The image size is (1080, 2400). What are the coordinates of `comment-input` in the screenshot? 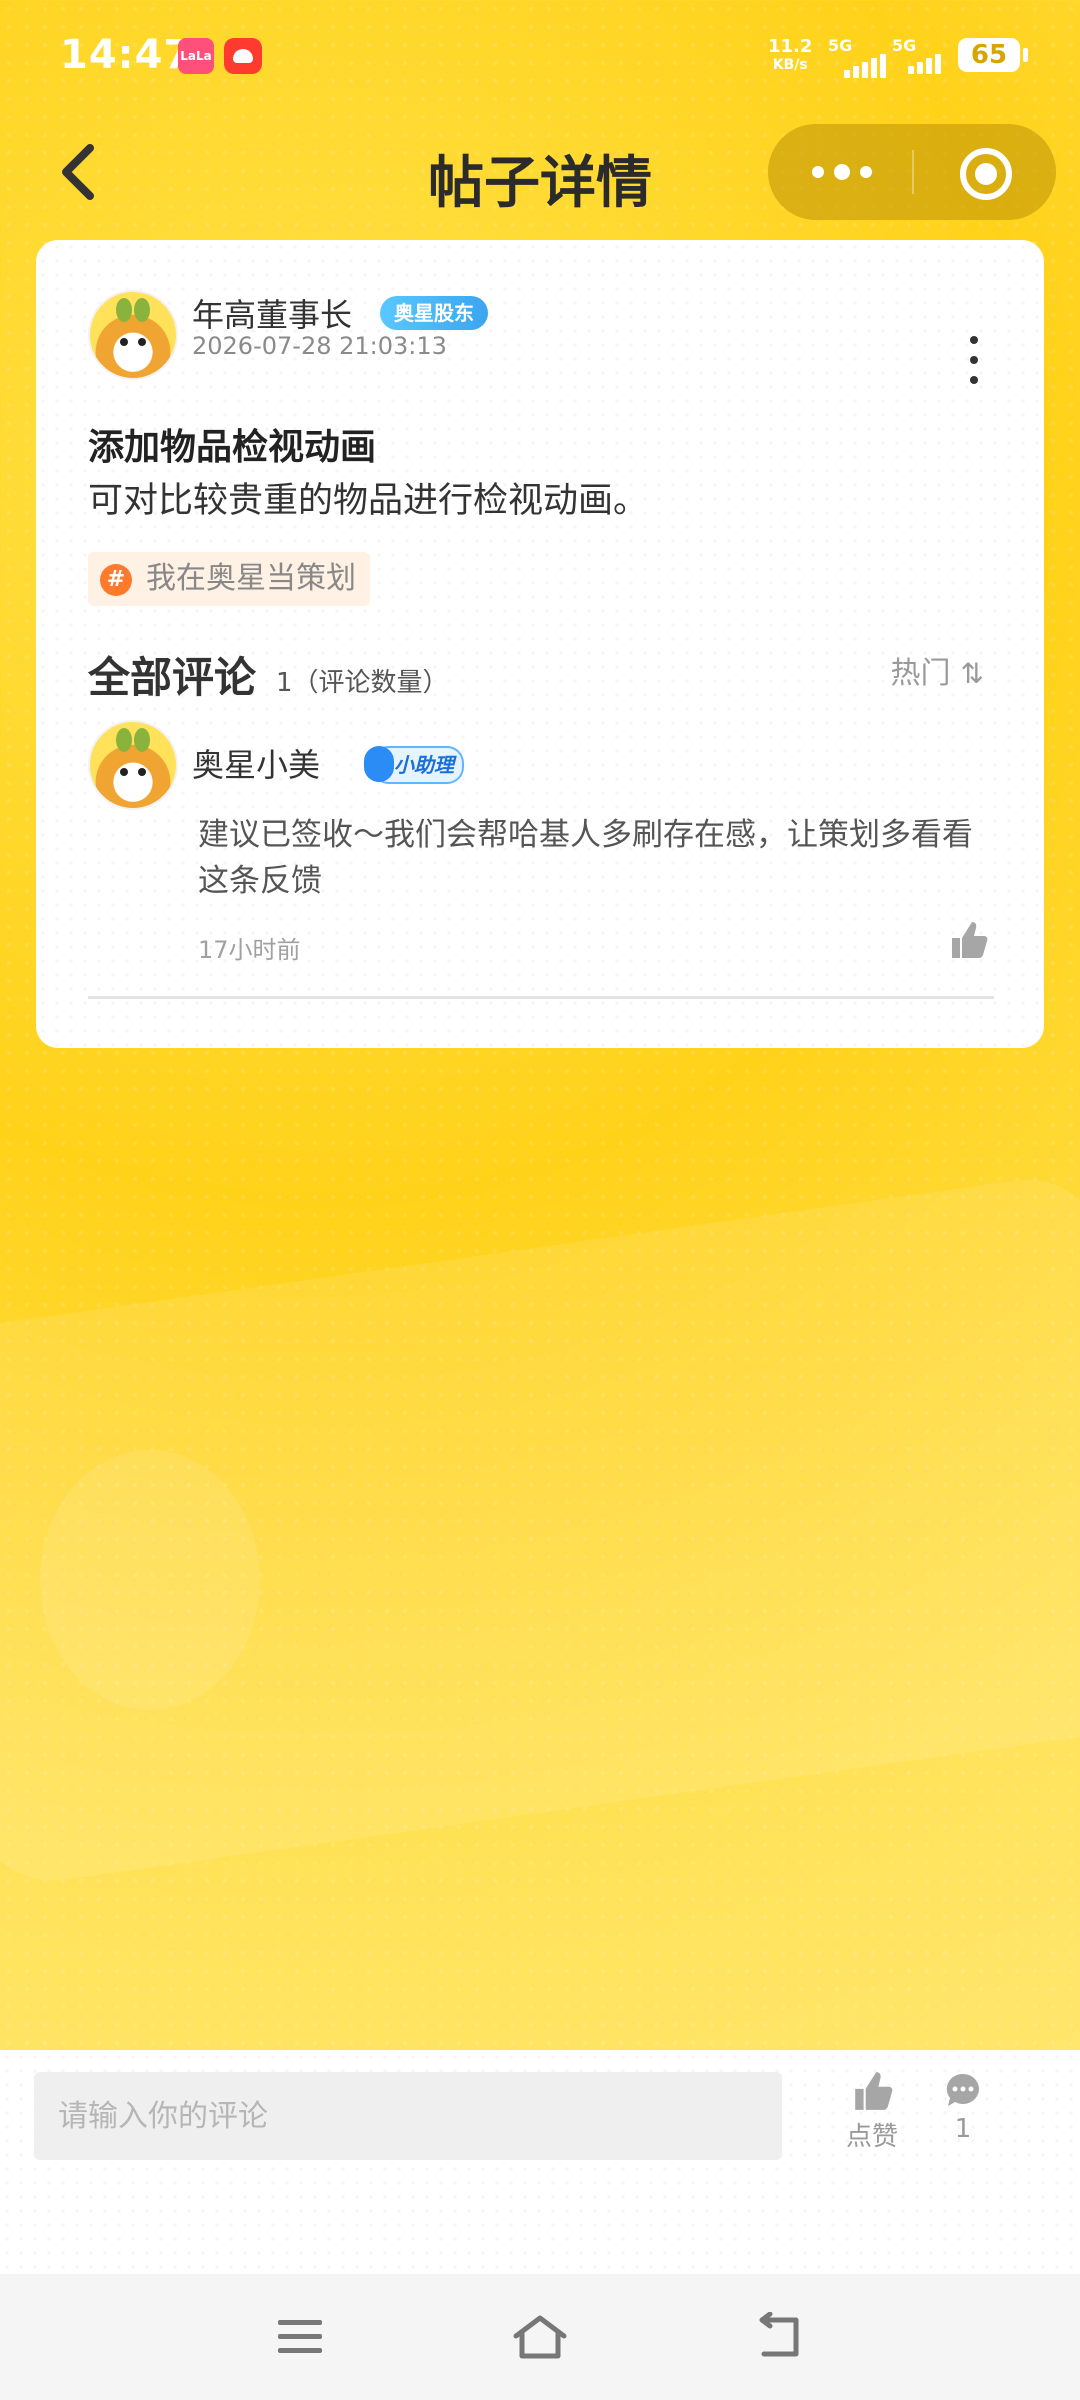 It's located at (408, 2116).